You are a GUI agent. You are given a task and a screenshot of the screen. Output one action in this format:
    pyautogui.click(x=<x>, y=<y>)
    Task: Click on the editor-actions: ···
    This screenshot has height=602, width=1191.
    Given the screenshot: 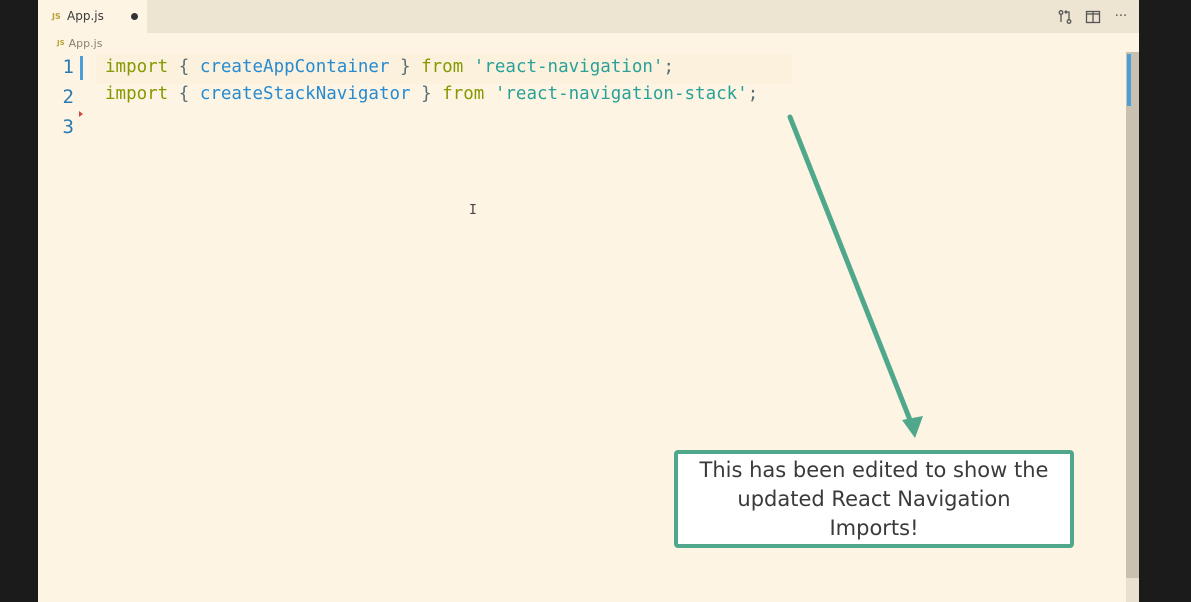 What is the action you would take?
    pyautogui.click(x=1093, y=17)
    